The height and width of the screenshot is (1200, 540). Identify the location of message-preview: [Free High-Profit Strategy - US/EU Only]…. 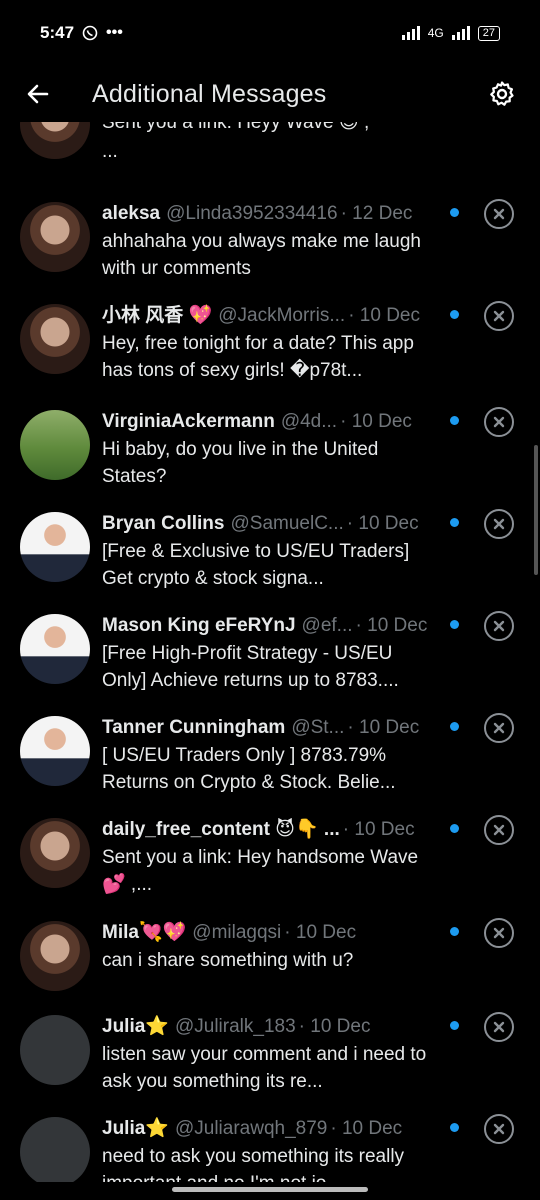
(250, 667).